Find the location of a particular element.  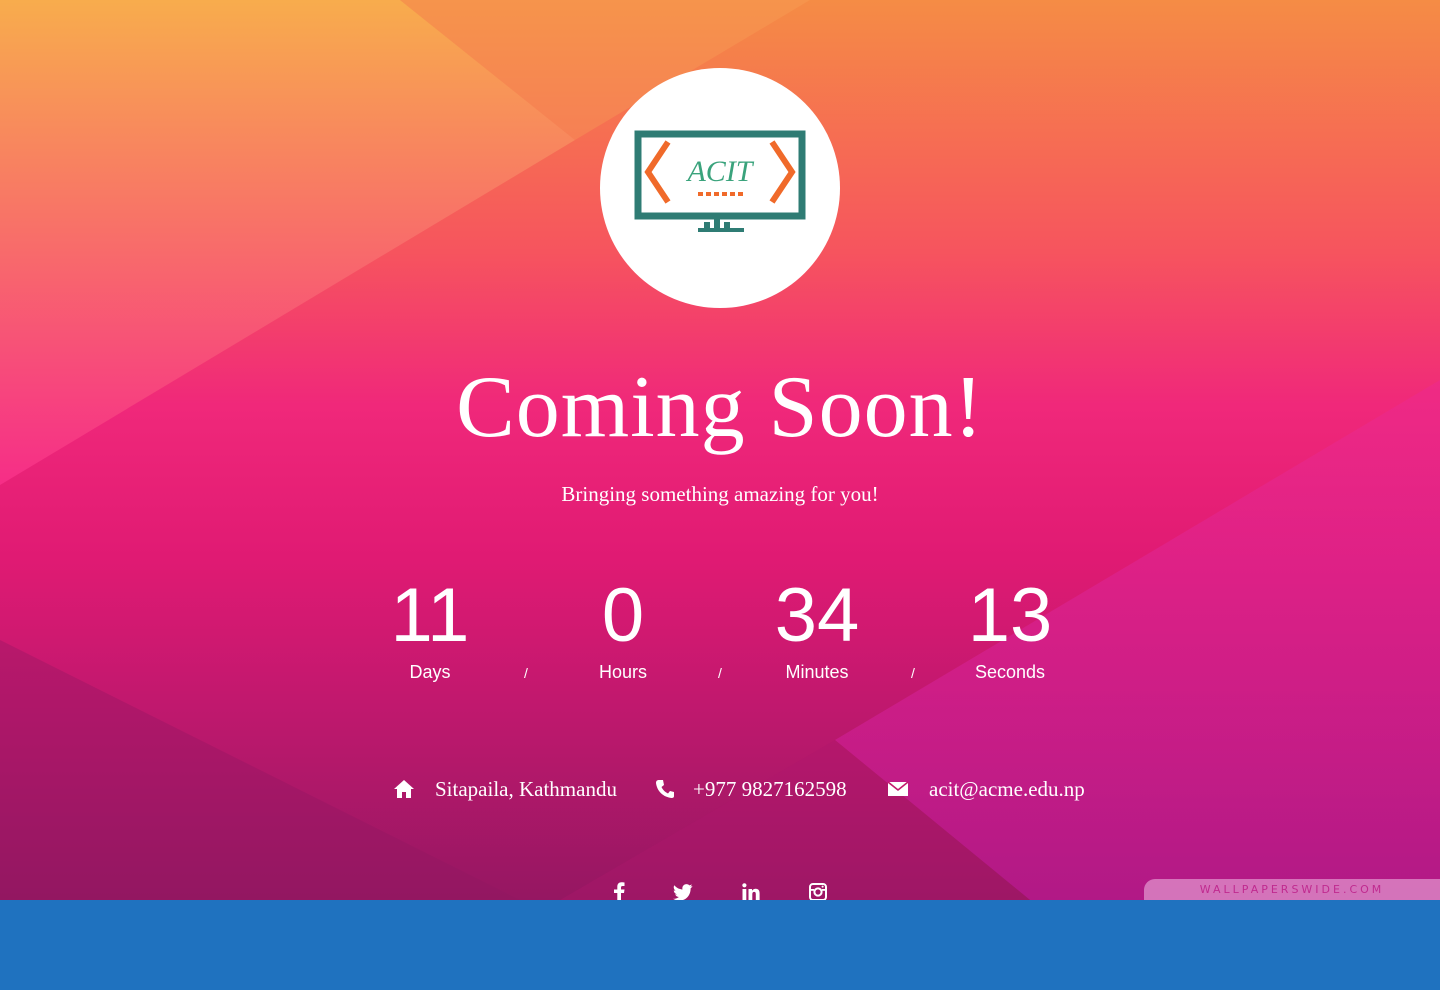

page-title: Coming Soon! is located at coordinates (720, 407).